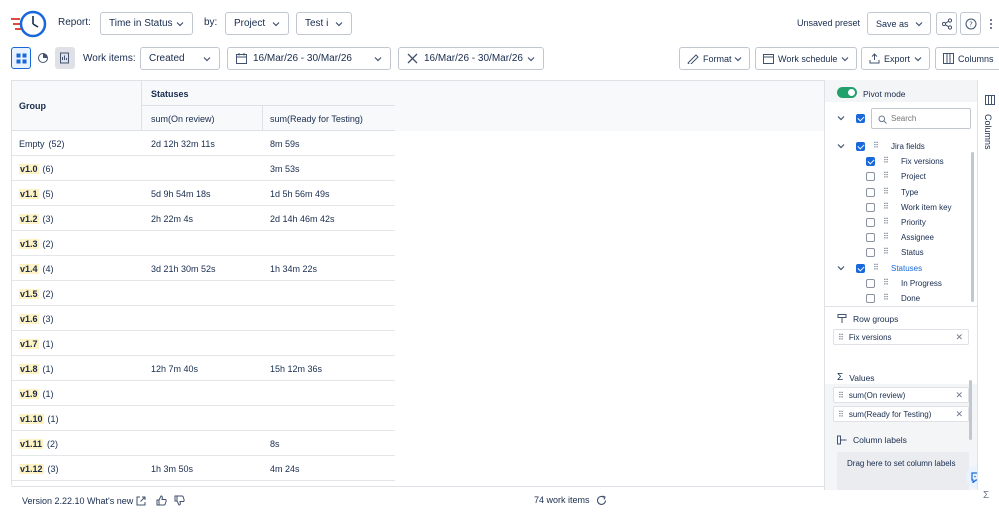  I want to click on pivot-mode-label: Pivot mode, so click(884, 94).